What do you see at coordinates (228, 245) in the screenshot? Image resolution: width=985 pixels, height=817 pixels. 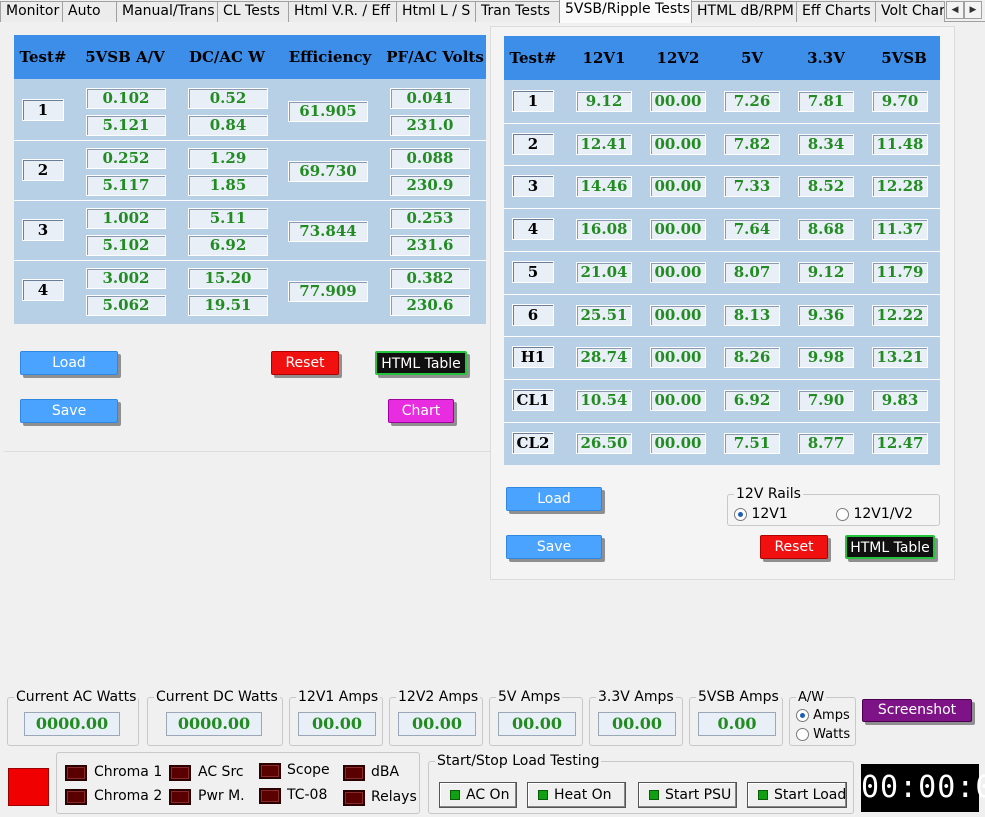 I see `ac-watts: 6.92` at bounding box center [228, 245].